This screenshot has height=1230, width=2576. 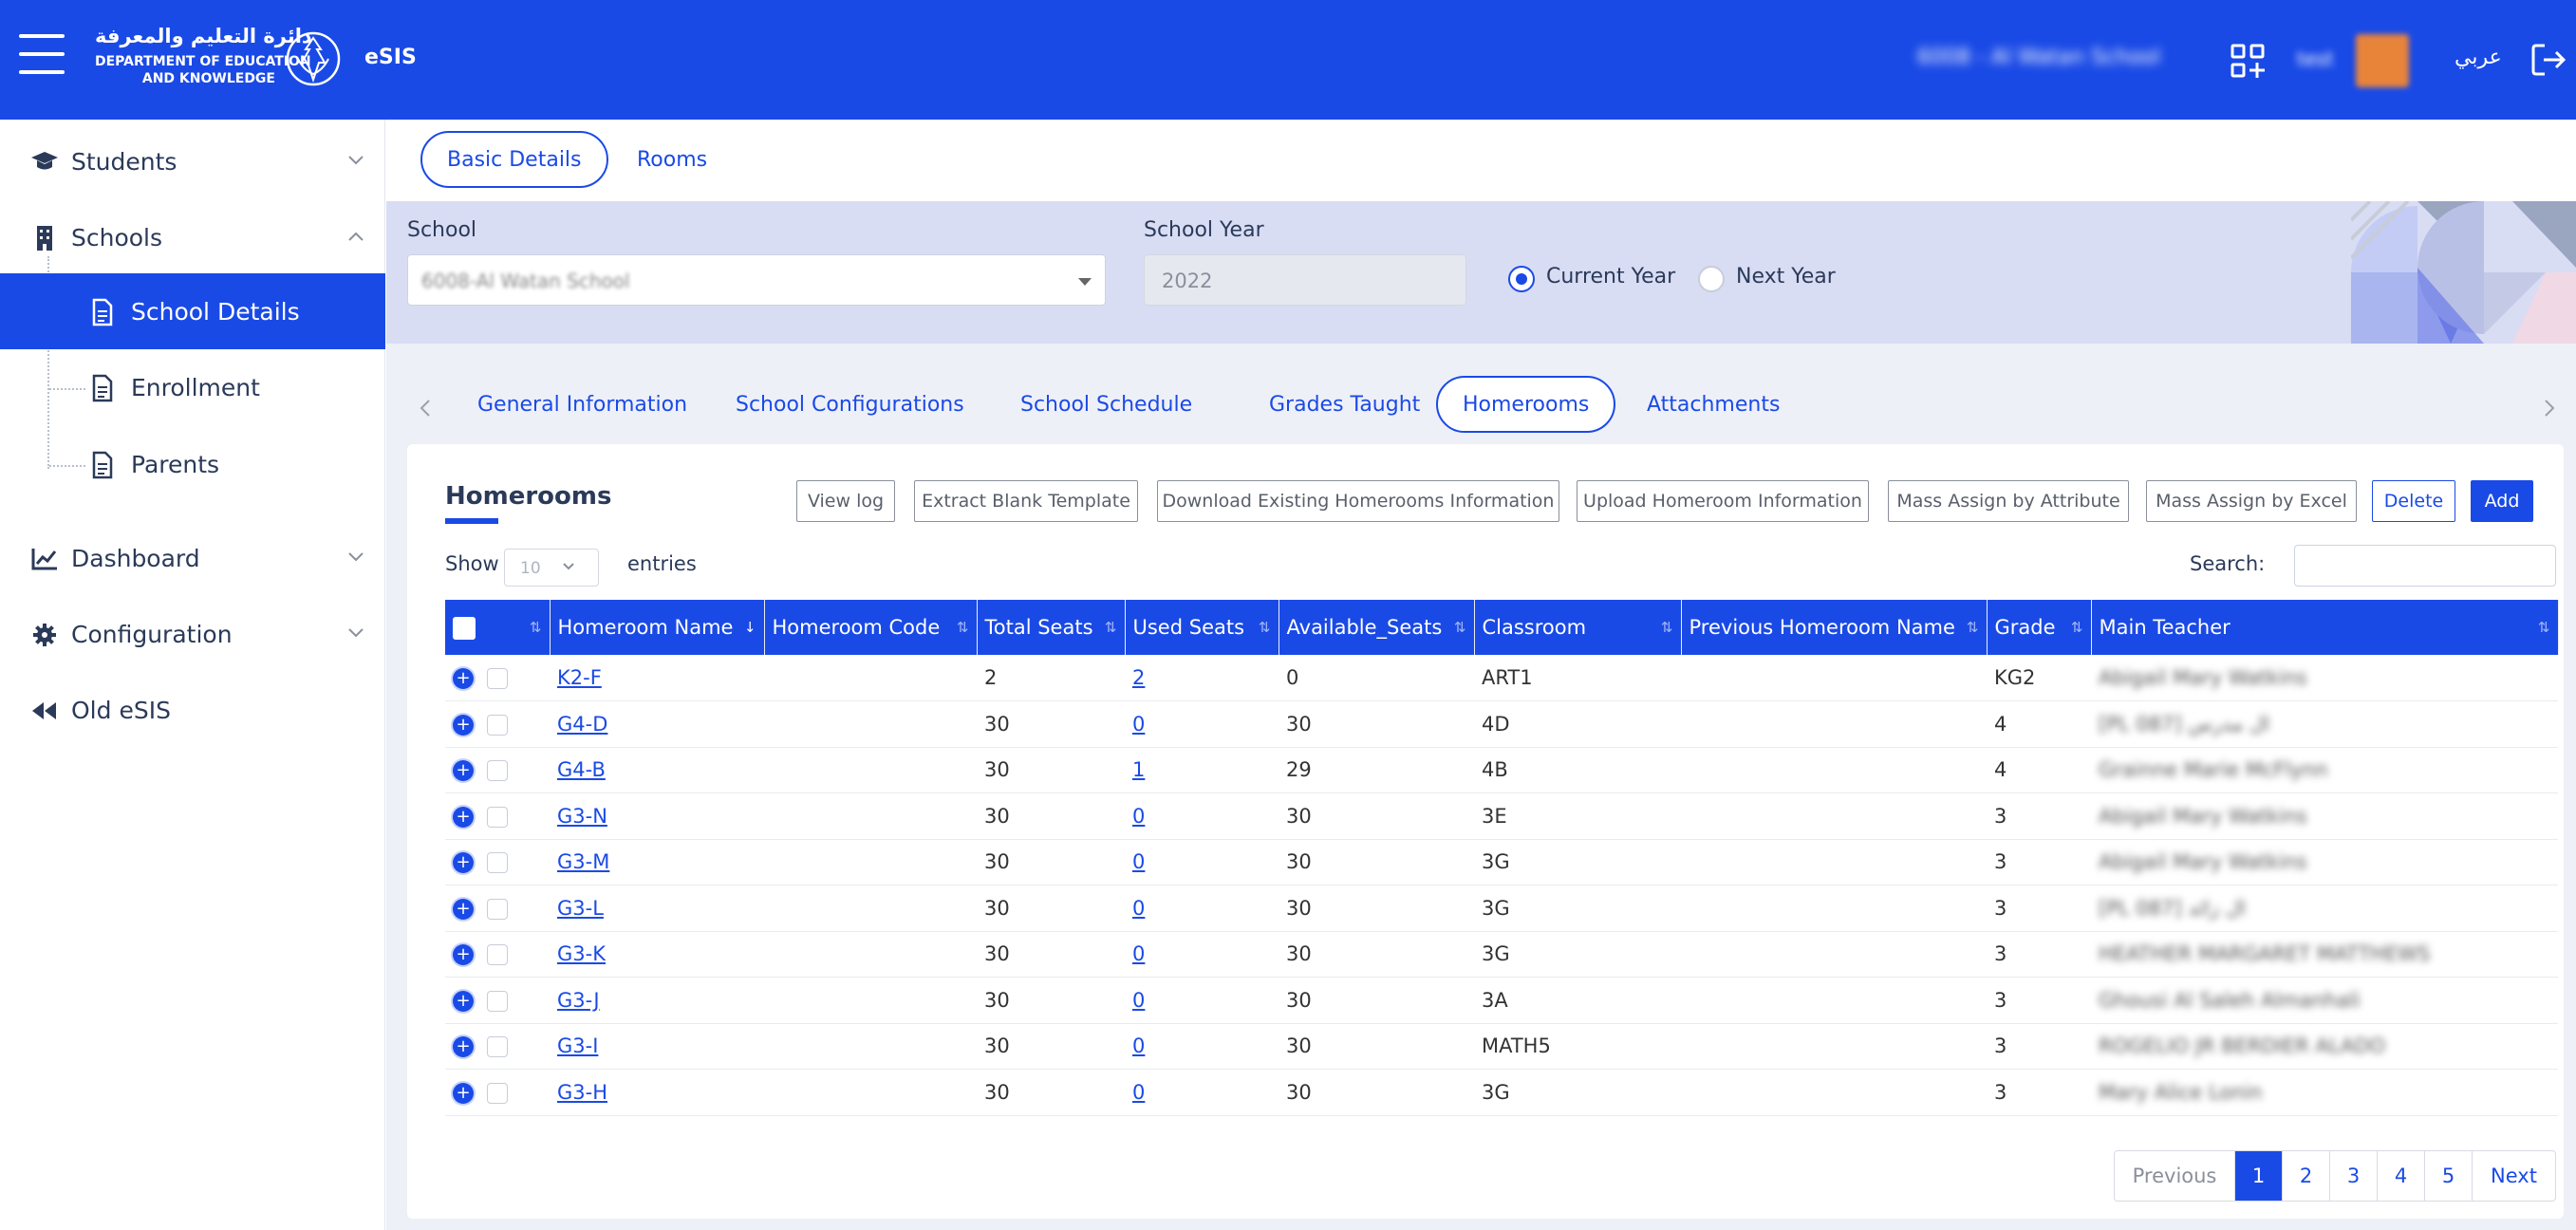 I want to click on used-seats-link: 1, so click(x=1139, y=770).